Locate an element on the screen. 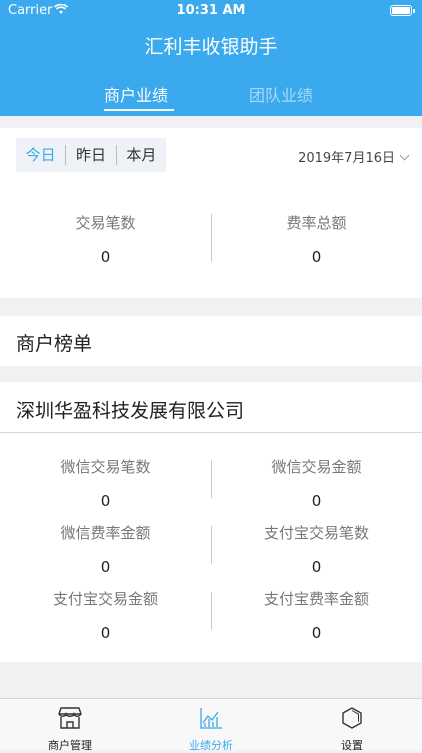 The image size is (422, 753). nav-label: 设置 is located at coordinates (352, 745).